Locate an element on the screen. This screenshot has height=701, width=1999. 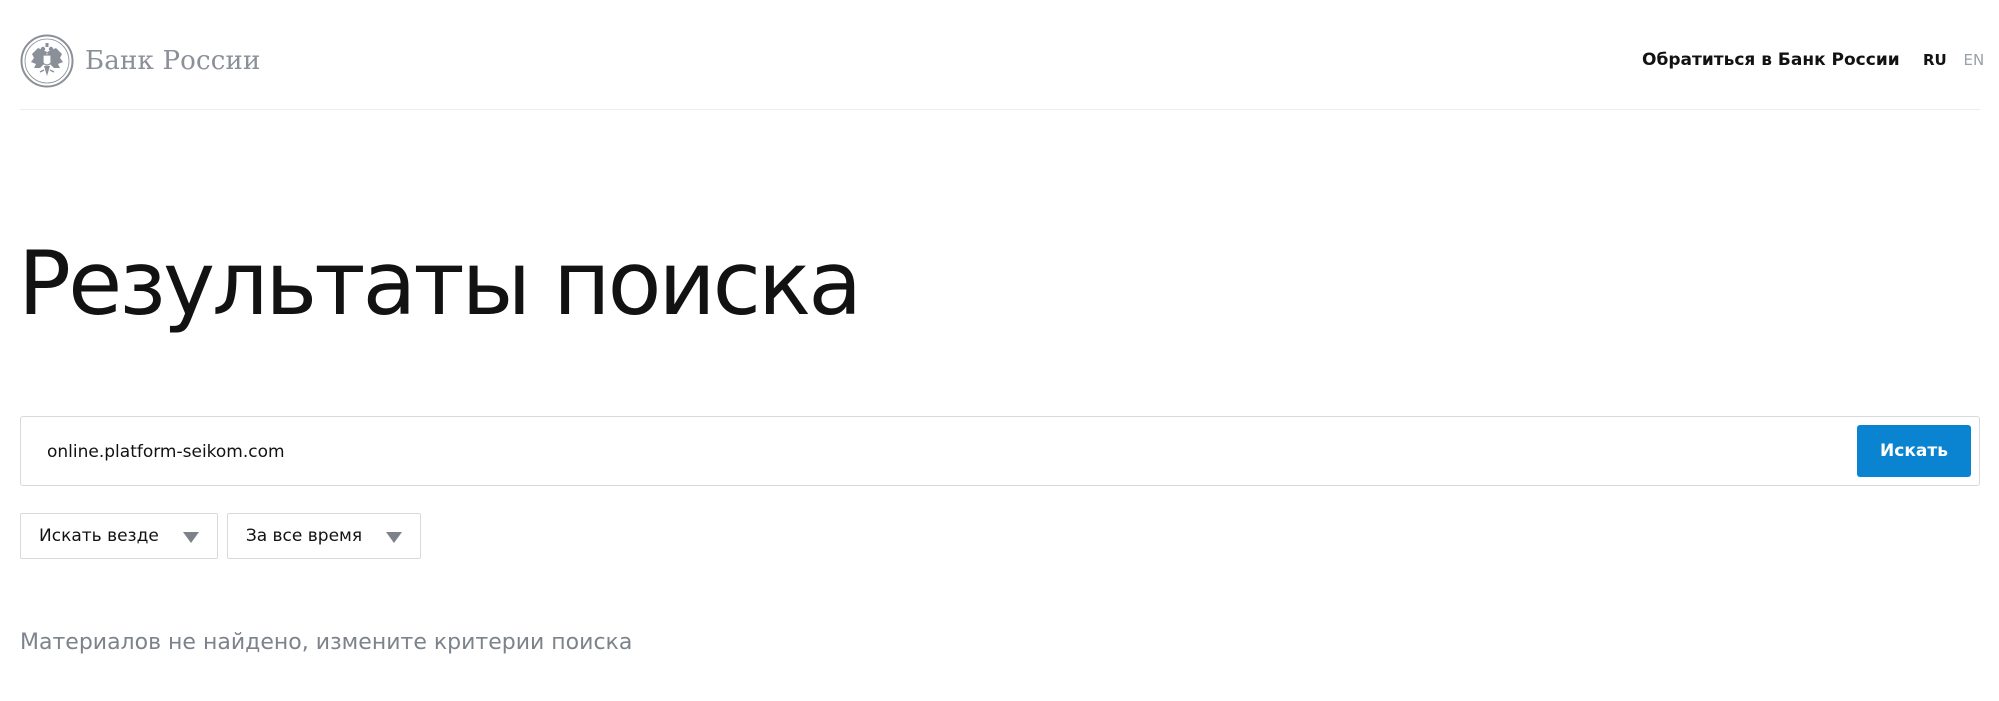
logo-link: Банк России is located at coordinates (140, 61).